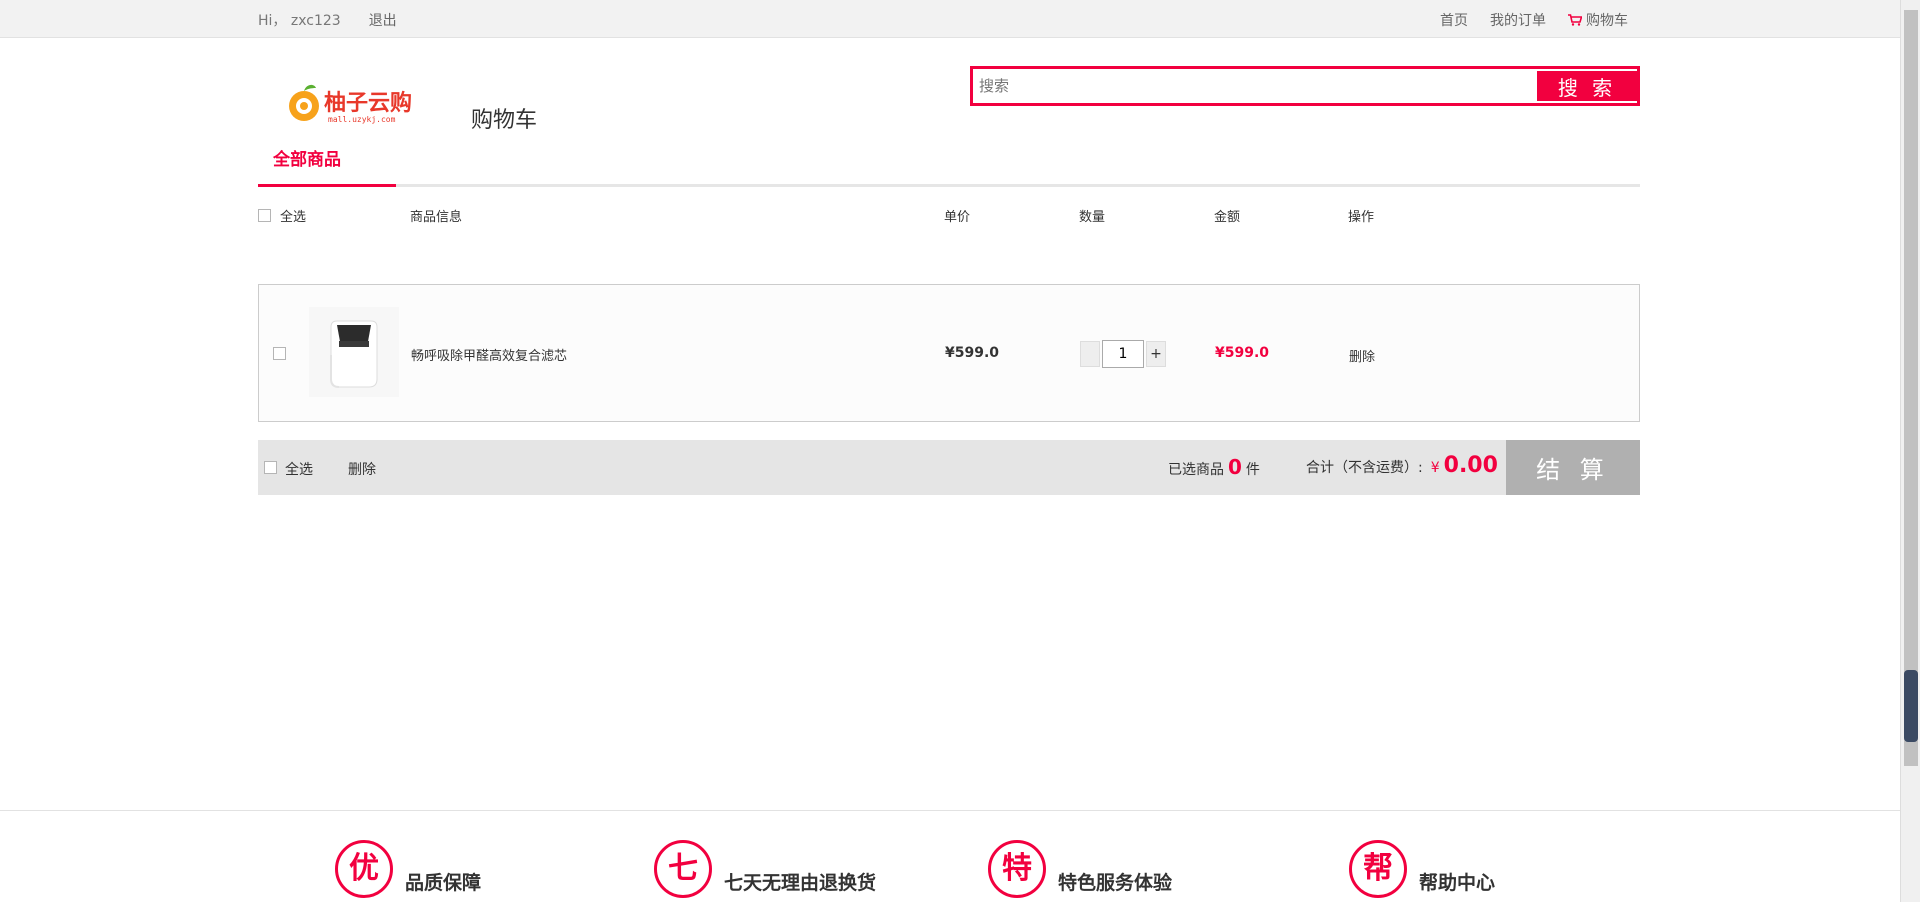 Image resolution: width=1920 pixels, height=902 pixels. I want to click on tab-all-products: 全部商品, so click(327, 163).